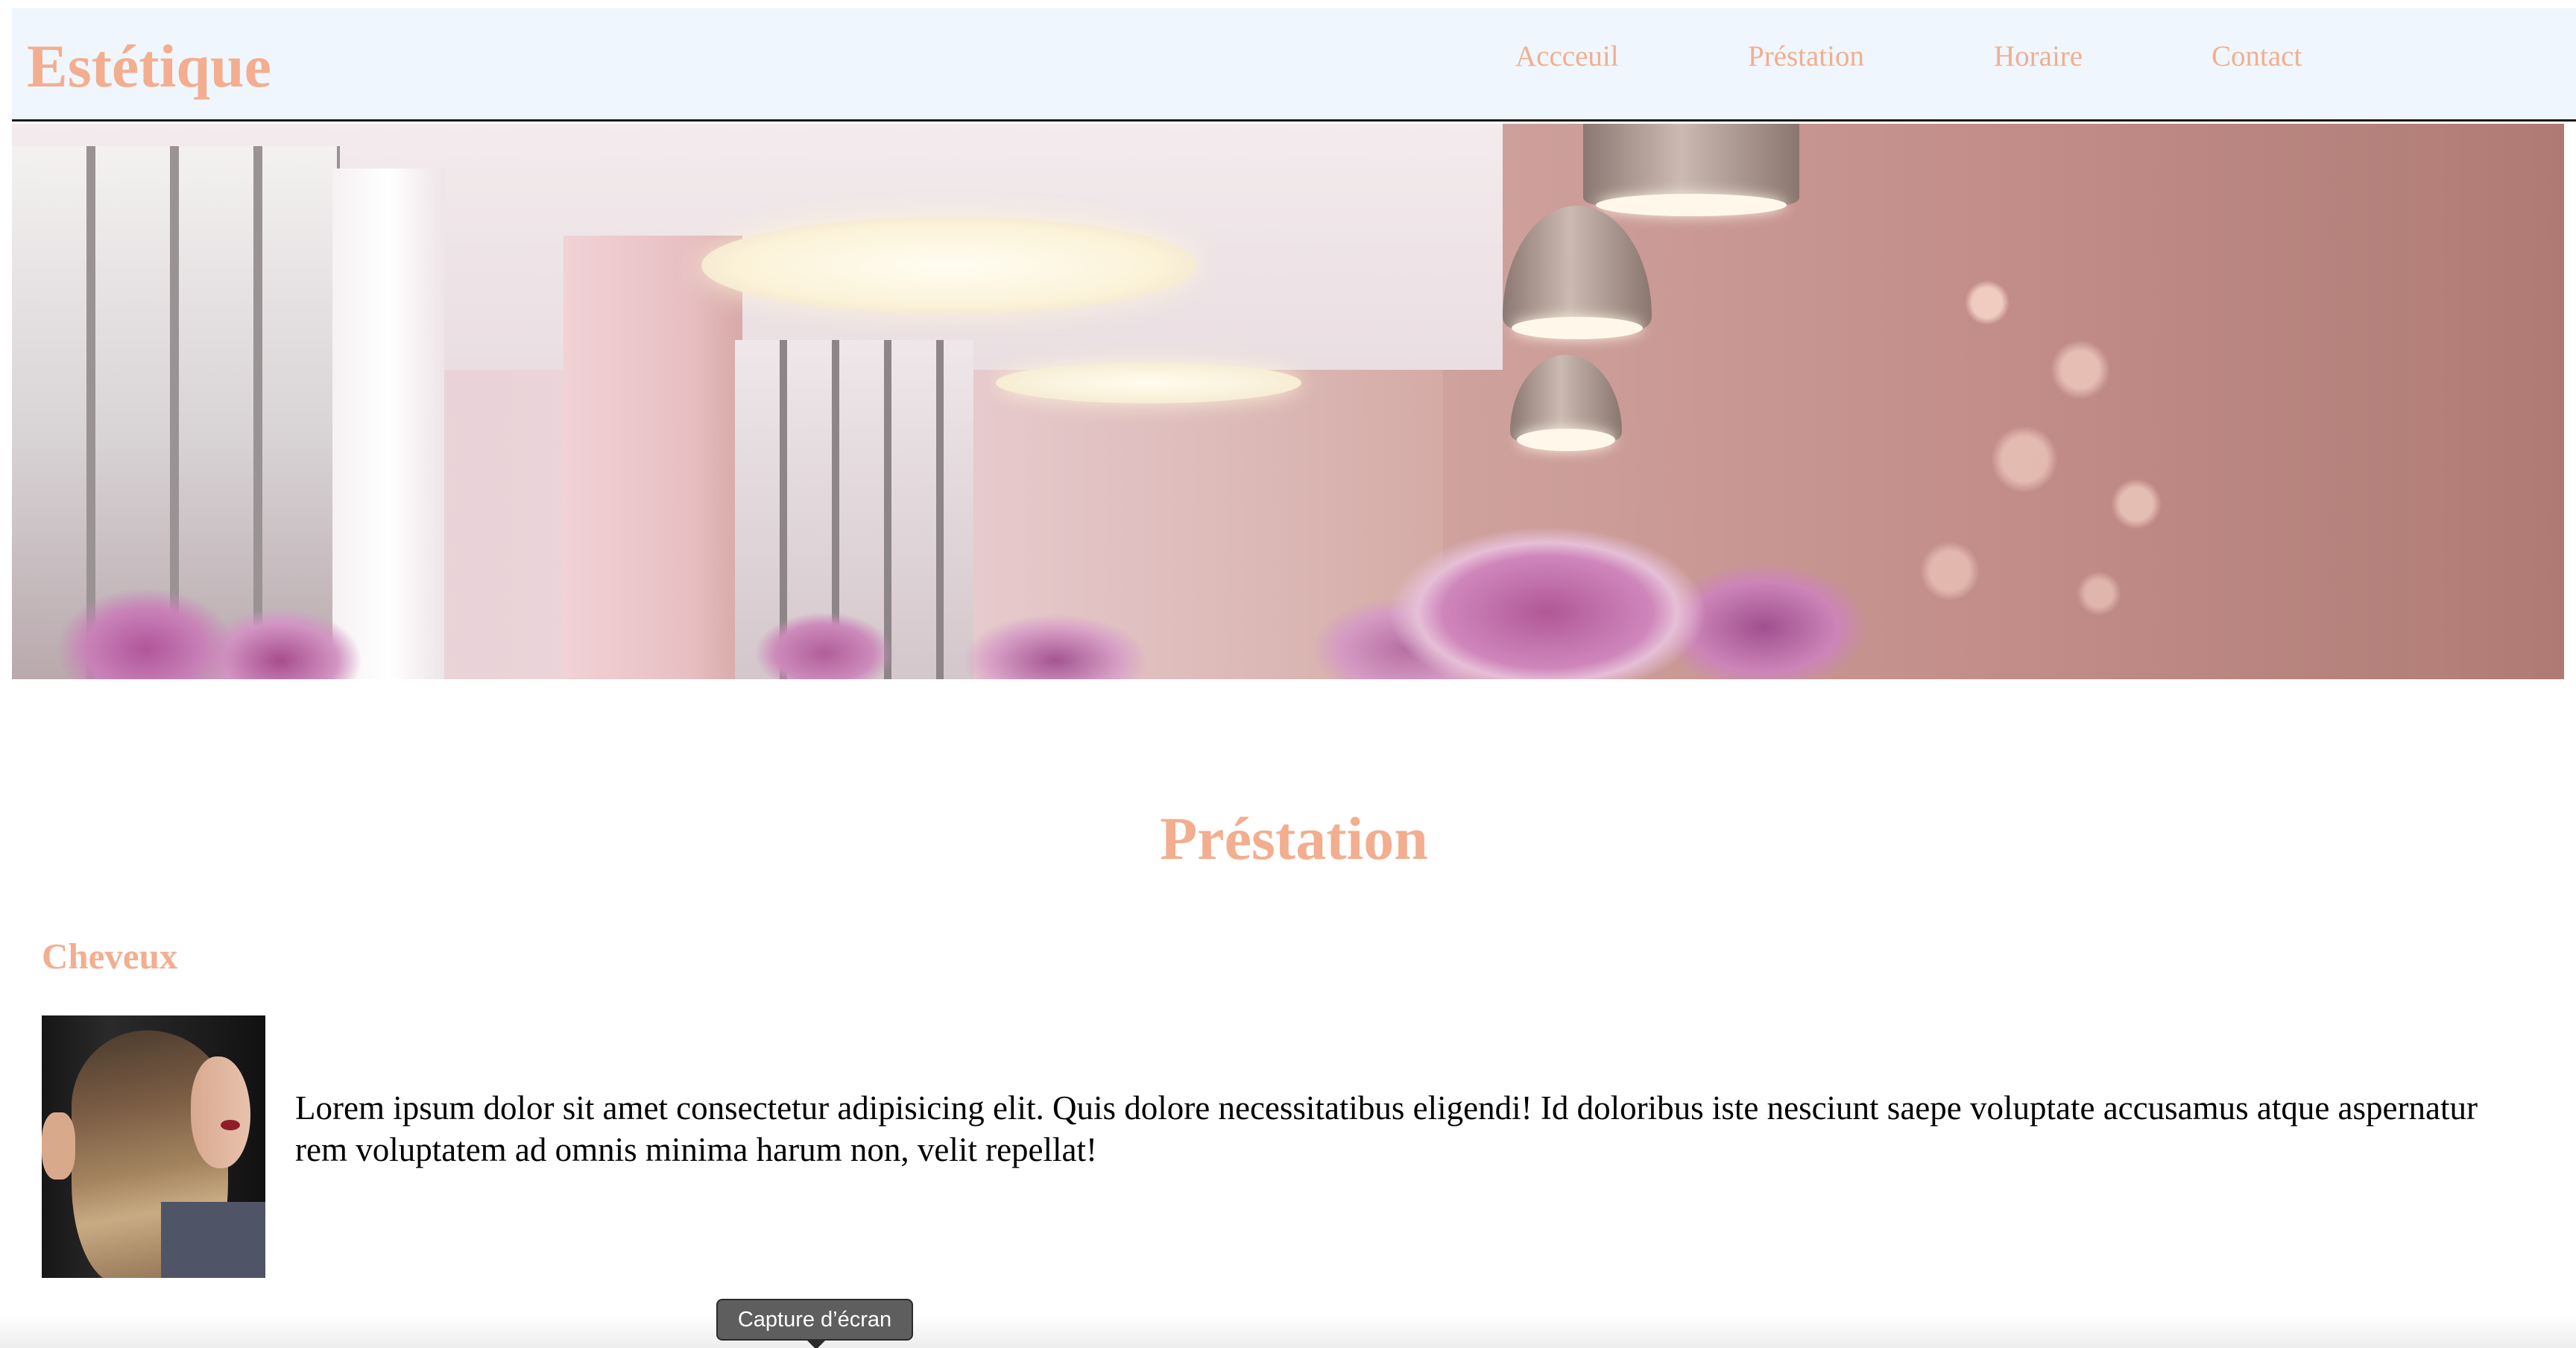 This screenshot has width=2576, height=1348. Describe the element at coordinates (213, 1240) in the screenshot. I see `photo-shirt` at that location.